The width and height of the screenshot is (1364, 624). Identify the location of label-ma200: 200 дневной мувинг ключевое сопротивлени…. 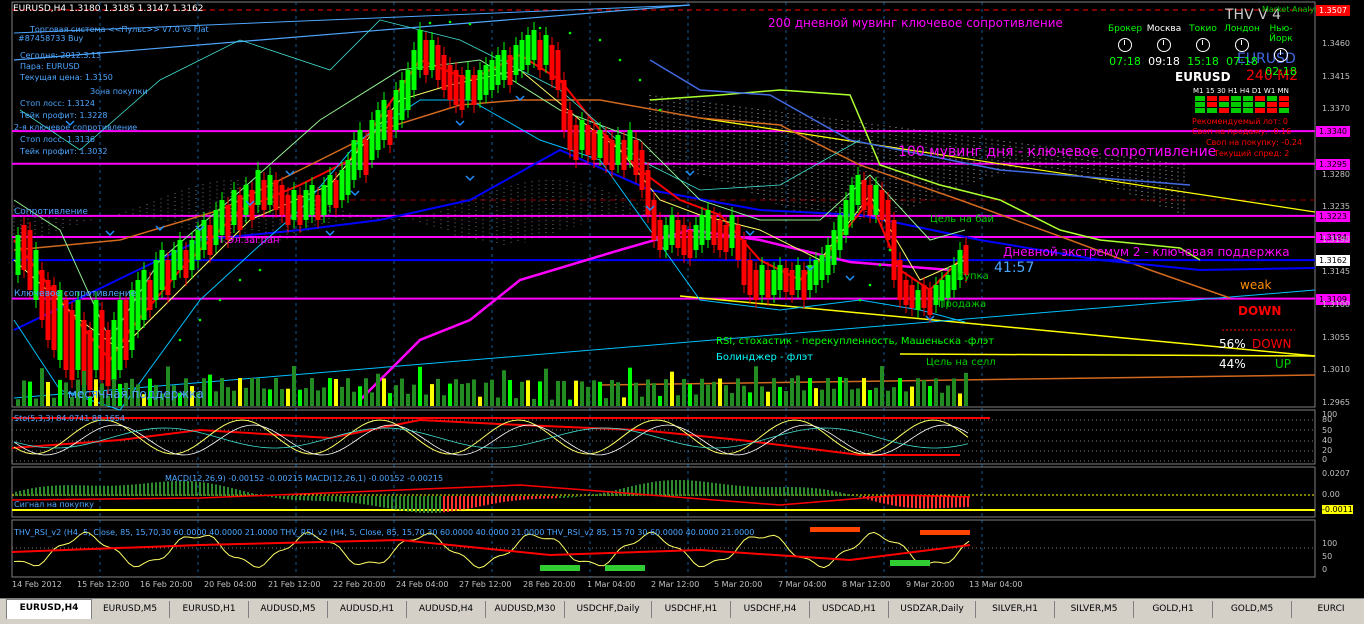
(915, 23).